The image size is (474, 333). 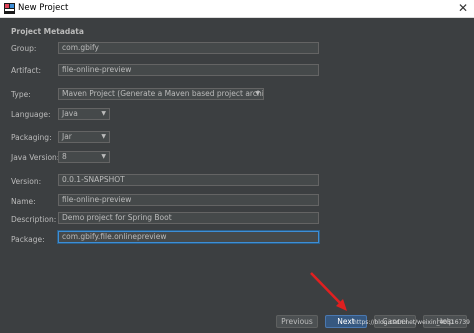 I want to click on title-bar: New Project ✕, so click(x=237, y=9).